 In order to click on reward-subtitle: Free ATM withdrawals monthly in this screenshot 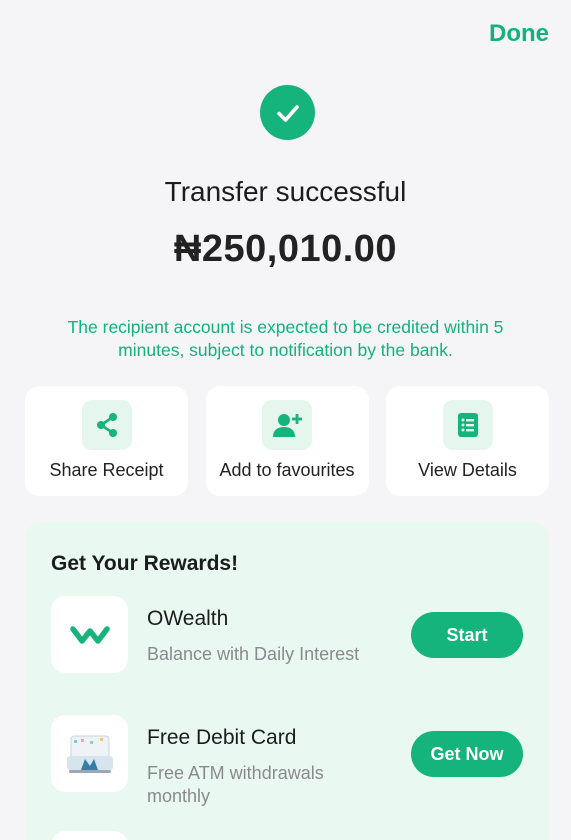, I will do `click(235, 784)`.